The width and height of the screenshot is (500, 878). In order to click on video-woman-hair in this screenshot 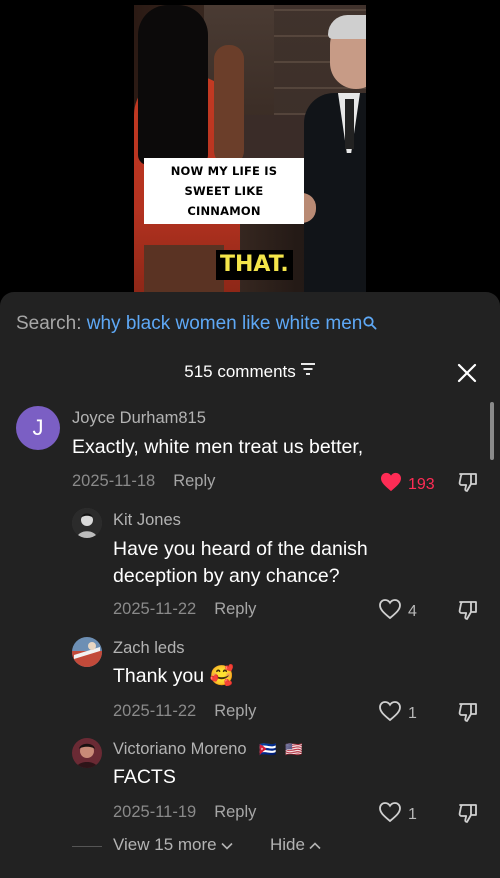, I will do `click(173, 85)`.